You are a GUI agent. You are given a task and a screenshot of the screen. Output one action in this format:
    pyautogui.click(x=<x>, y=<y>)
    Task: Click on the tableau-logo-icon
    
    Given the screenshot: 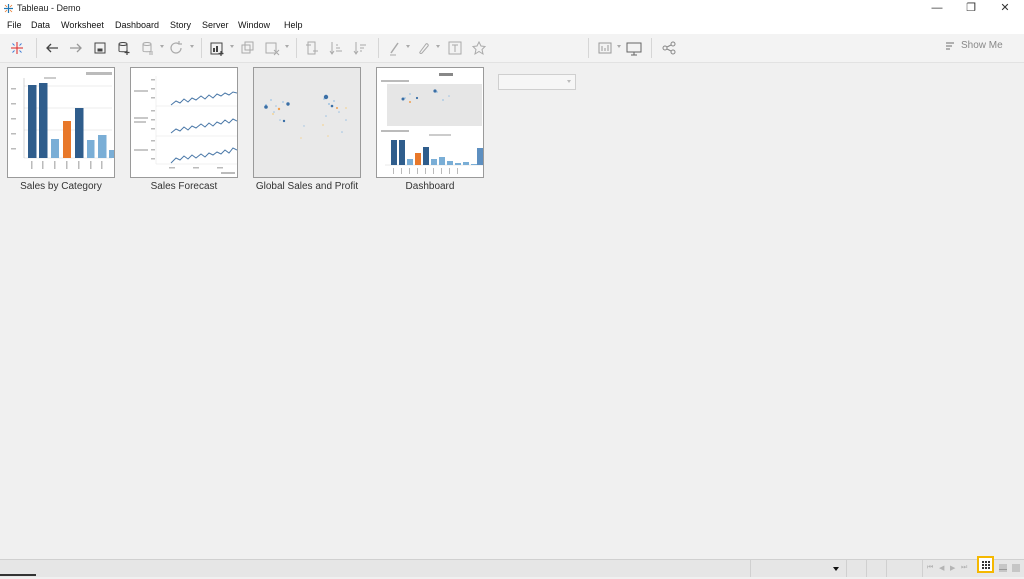 What is the action you would take?
    pyautogui.click(x=8, y=8)
    